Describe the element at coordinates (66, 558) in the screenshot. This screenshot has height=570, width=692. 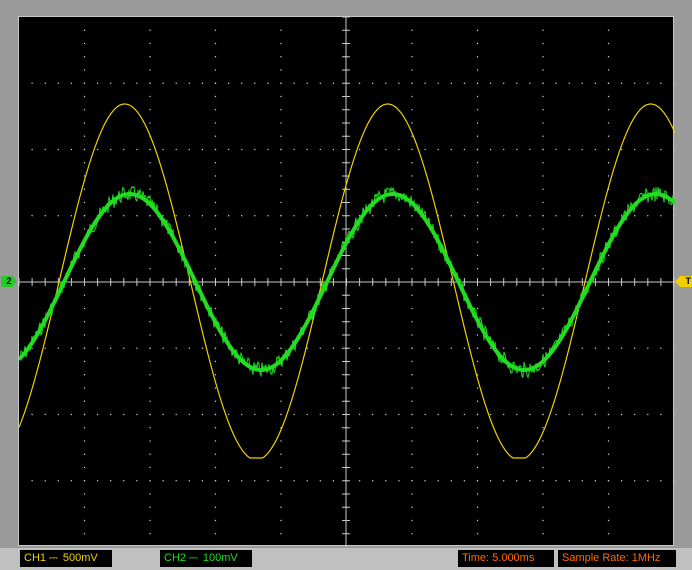
I see `ch1-status: CH1 ⎓ 500mV` at that location.